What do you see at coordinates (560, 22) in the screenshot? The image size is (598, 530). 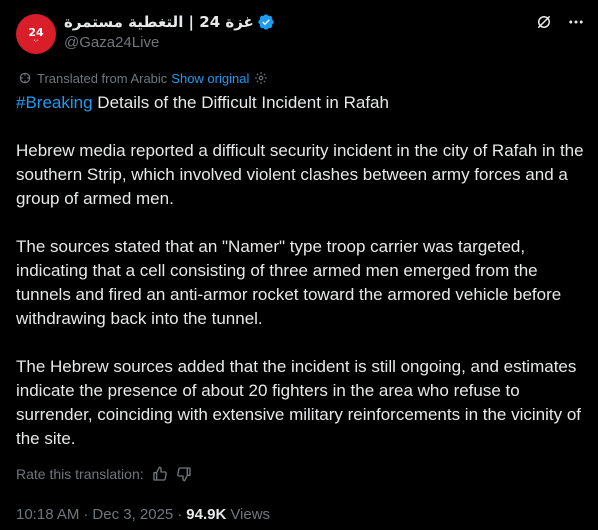 I see `header-actions` at bounding box center [560, 22].